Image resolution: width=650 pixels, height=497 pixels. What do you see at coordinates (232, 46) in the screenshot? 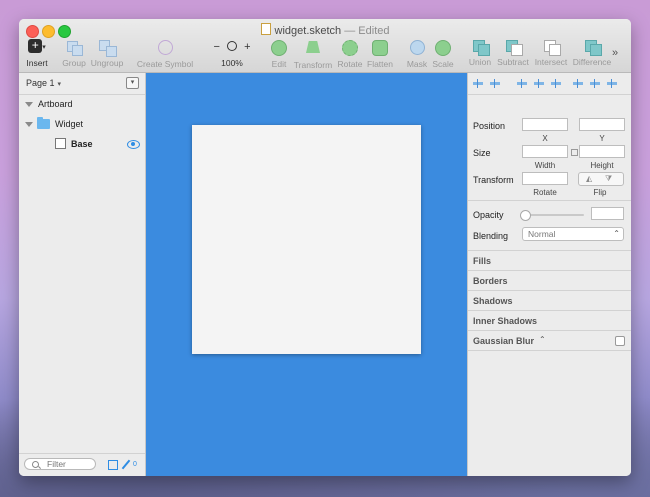
I see `magnifier-icon` at bounding box center [232, 46].